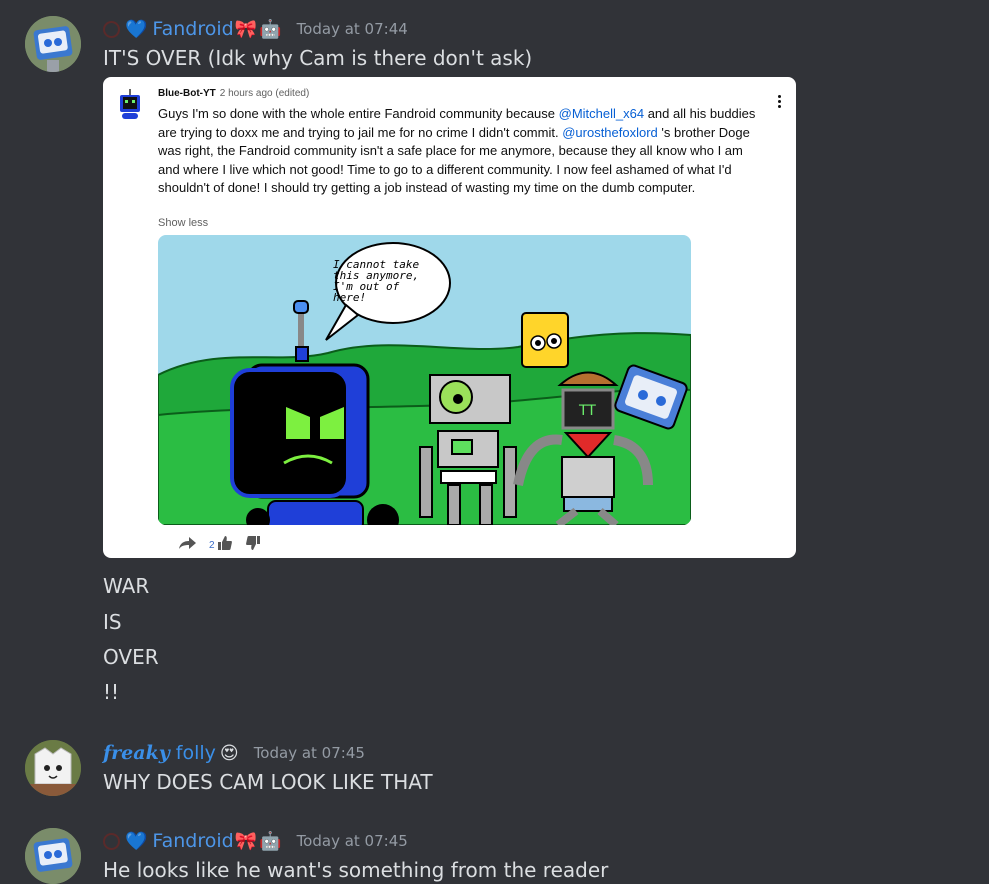 This screenshot has height=884, width=989. Describe the element at coordinates (187, 93) in the screenshot. I see `author-name: Blue-Bot-YT` at that location.